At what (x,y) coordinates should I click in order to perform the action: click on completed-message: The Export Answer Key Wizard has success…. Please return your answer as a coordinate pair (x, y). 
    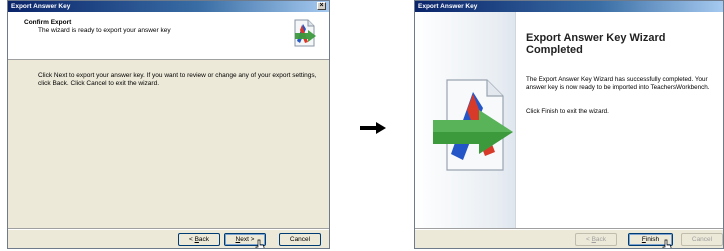
    Looking at the image, I should click on (618, 83).